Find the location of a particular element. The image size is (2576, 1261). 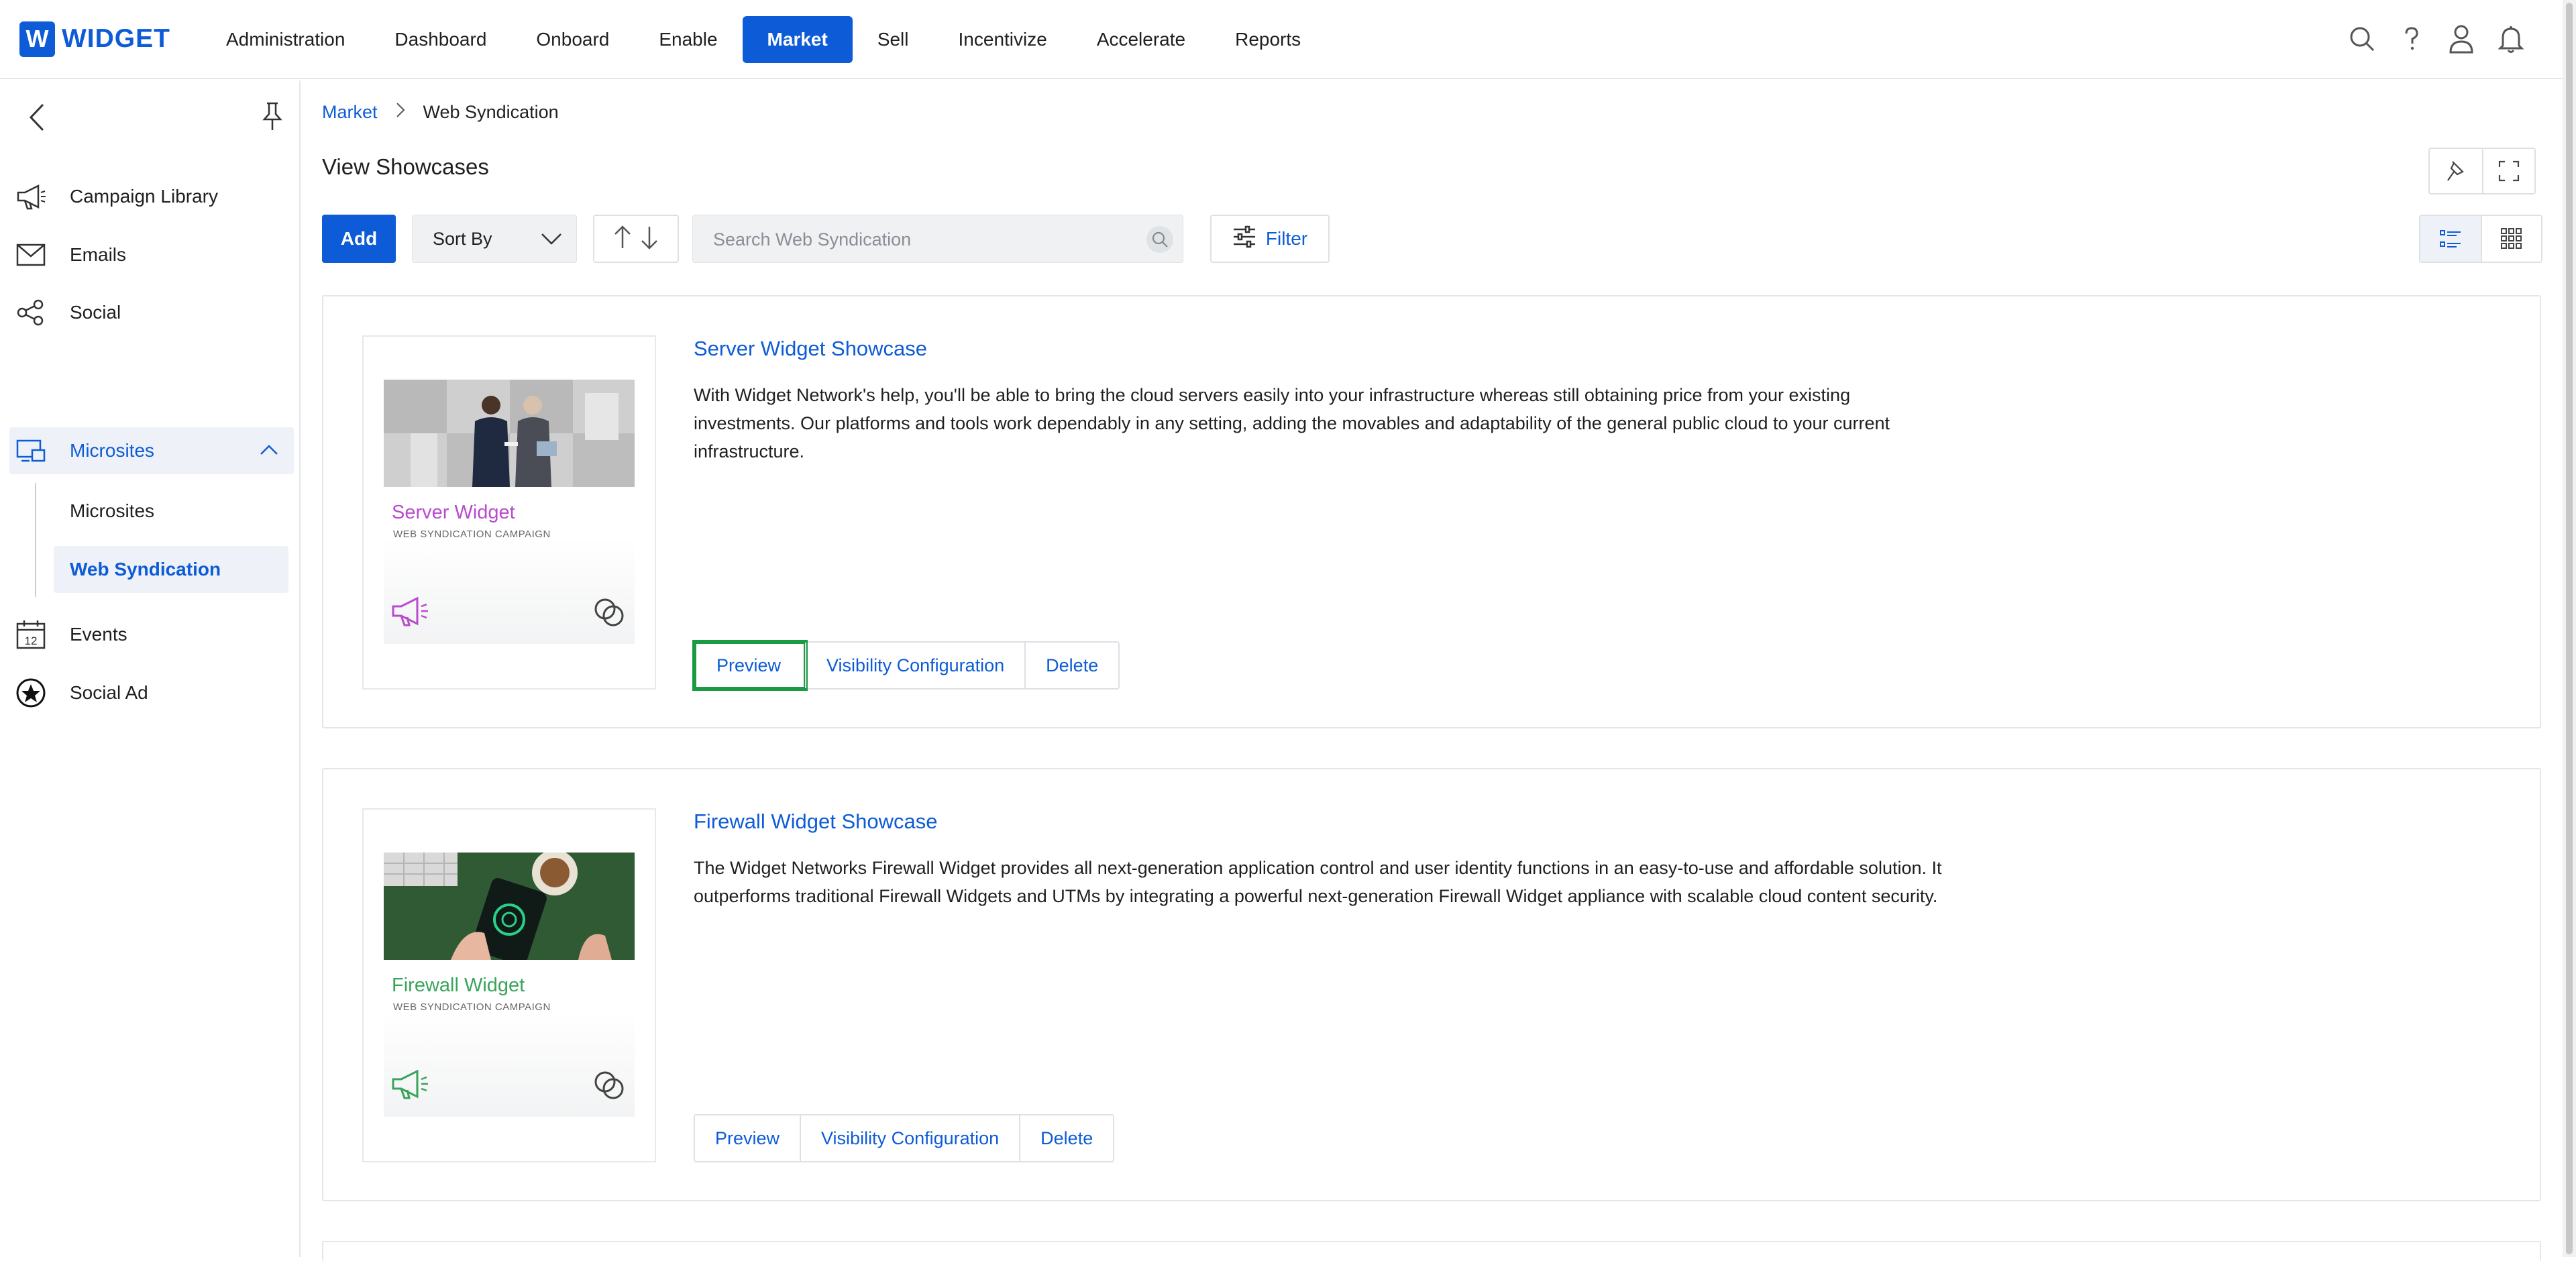

chevron-right-icon is located at coordinates (400, 112).